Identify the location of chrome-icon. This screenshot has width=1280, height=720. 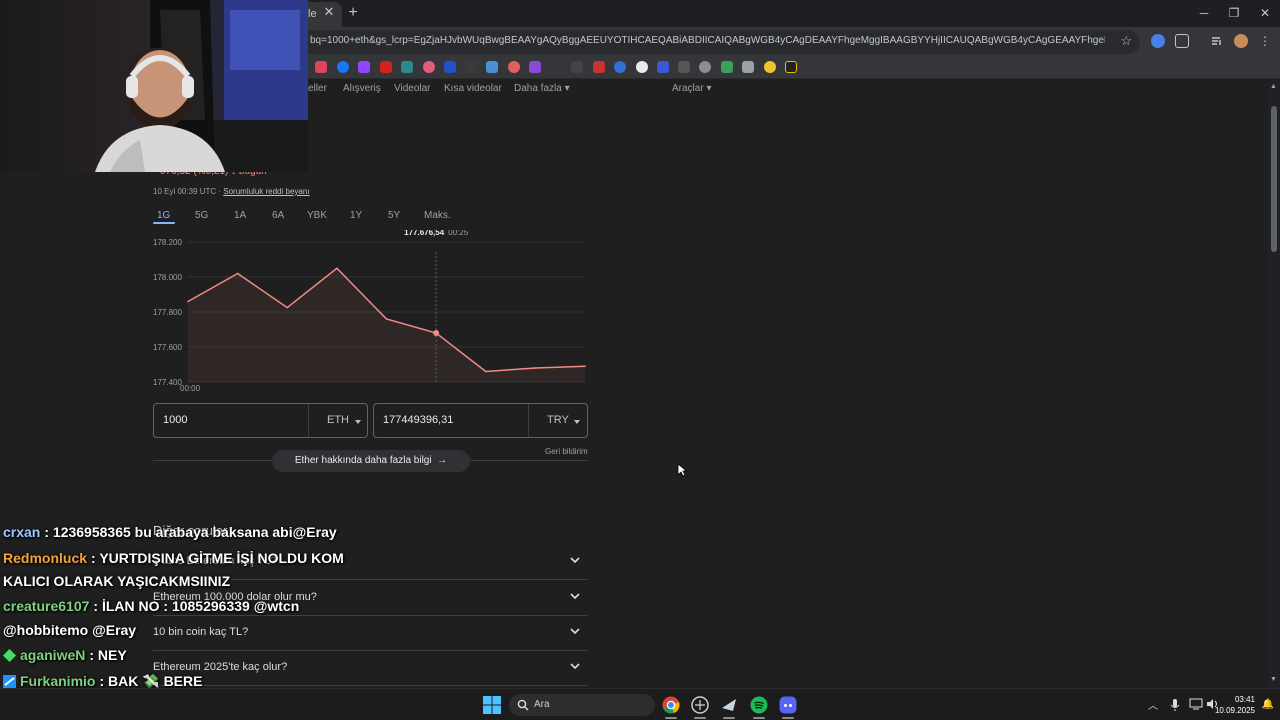
(671, 705).